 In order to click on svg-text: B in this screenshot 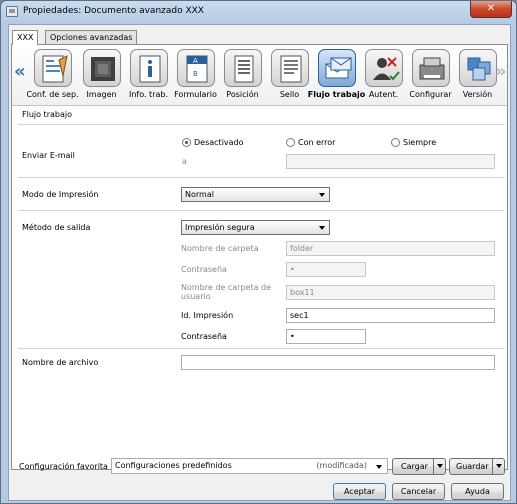, I will do `click(195, 74)`.